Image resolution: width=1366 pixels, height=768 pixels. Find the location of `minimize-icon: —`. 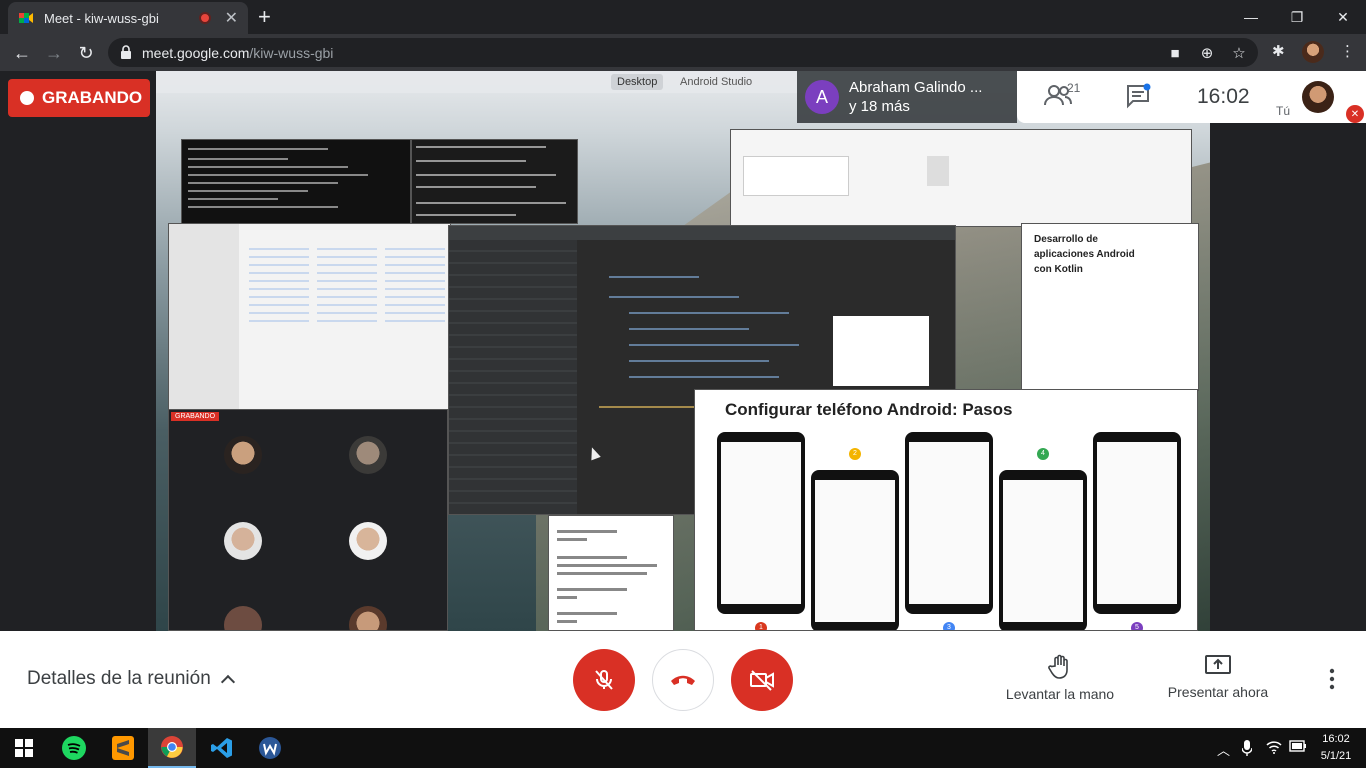

minimize-icon: — is located at coordinates (1251, 17).